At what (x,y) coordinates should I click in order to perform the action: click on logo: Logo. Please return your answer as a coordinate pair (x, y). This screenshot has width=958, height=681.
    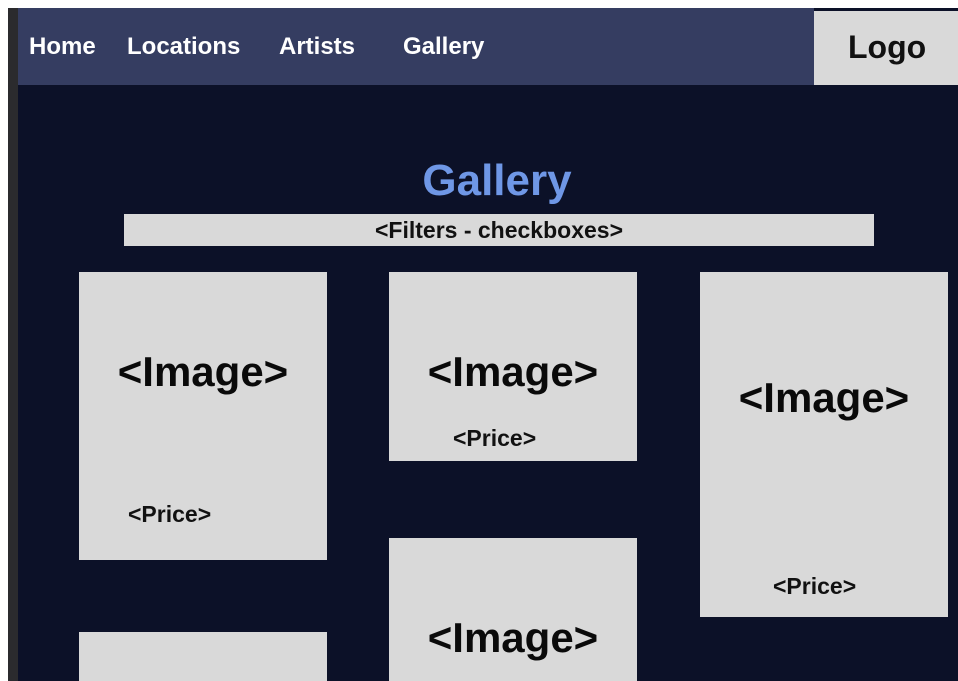
    Looking at the image, I should click on (886, 48).